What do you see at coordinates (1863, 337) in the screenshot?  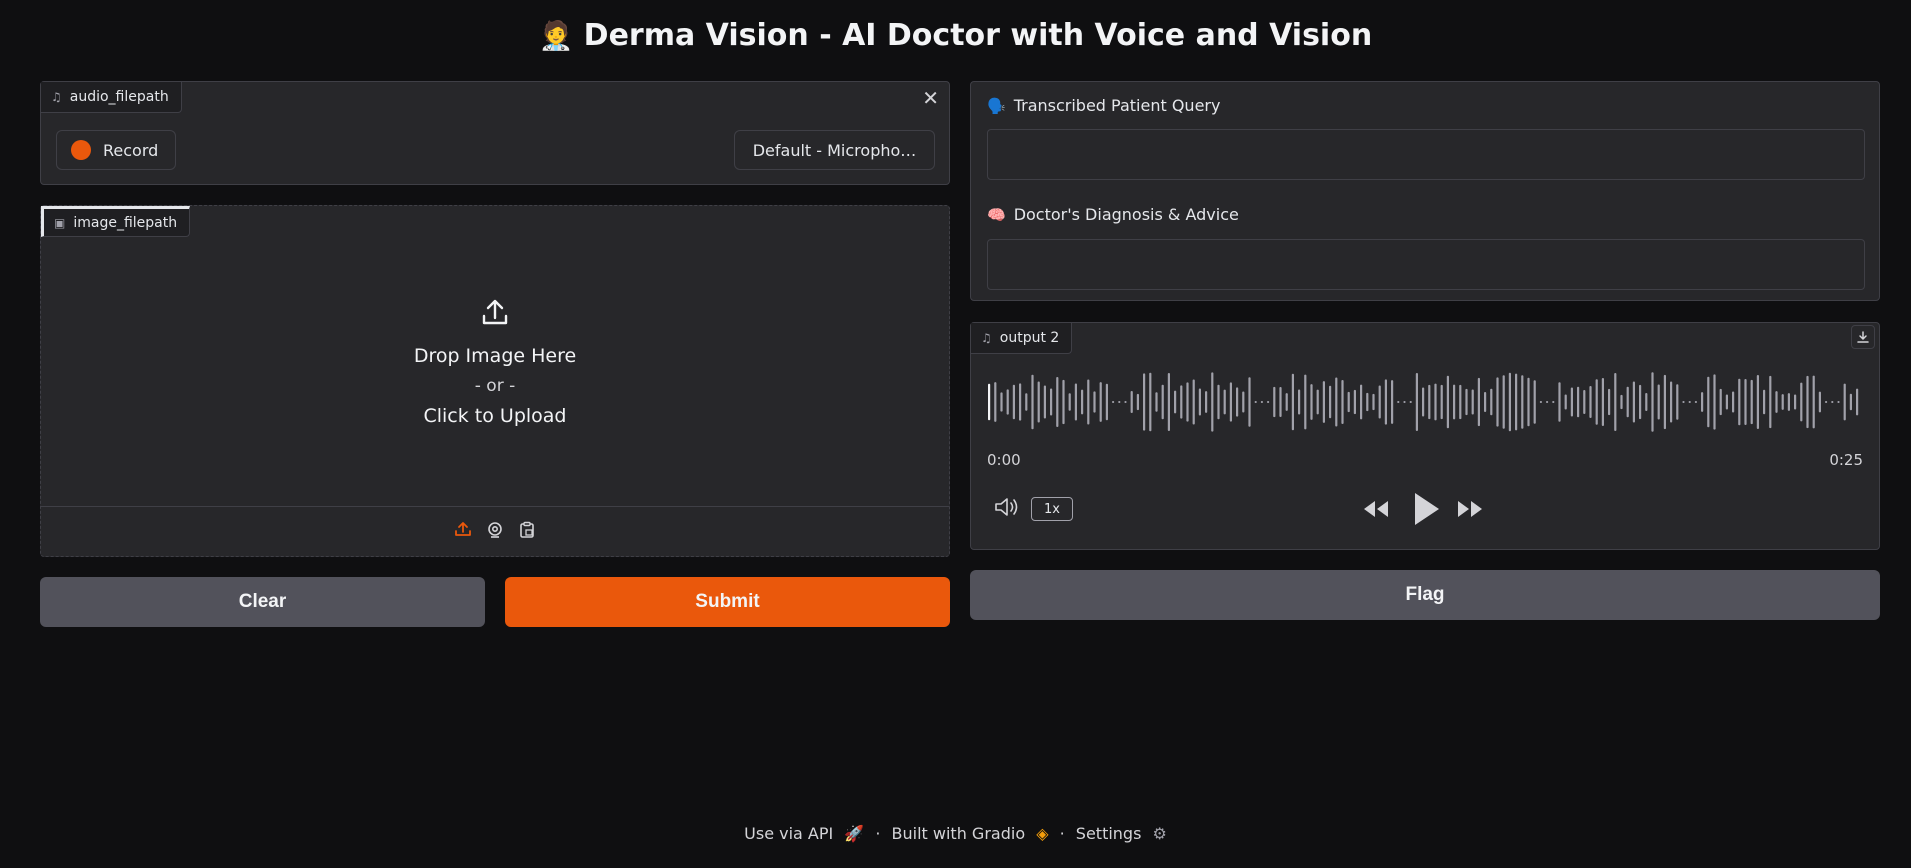 I see `download-icon` at bounding box center [1863, 337].